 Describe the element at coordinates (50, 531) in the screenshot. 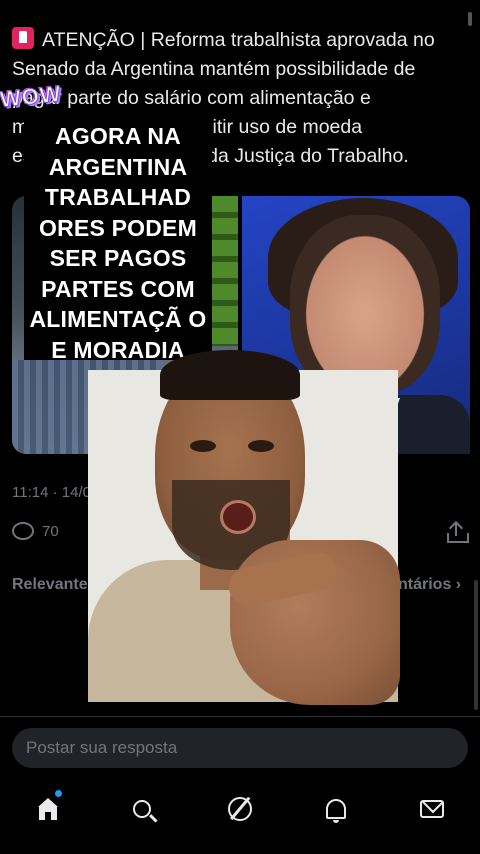

I see `reply-count: 70` at that location.